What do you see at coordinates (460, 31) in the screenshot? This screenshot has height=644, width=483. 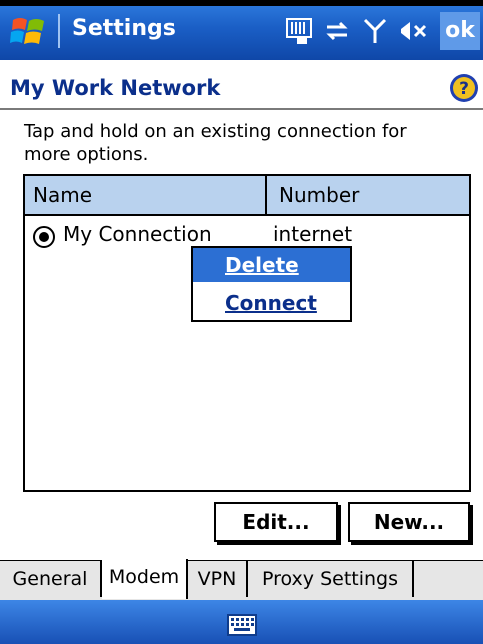 I see `ok-button: ok` at bounding box center [460, 31].